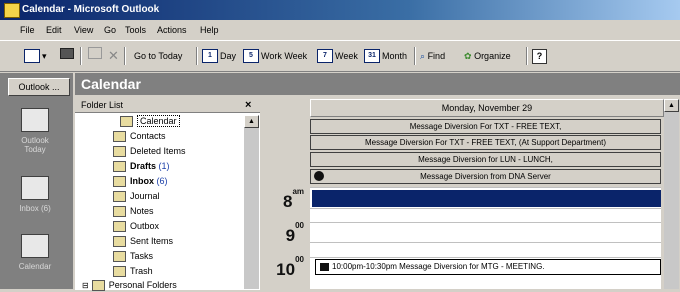 Image resolution: width=680 pixels, height=292 pixels. I want to click on menu-help: Help, so click(209, 30).